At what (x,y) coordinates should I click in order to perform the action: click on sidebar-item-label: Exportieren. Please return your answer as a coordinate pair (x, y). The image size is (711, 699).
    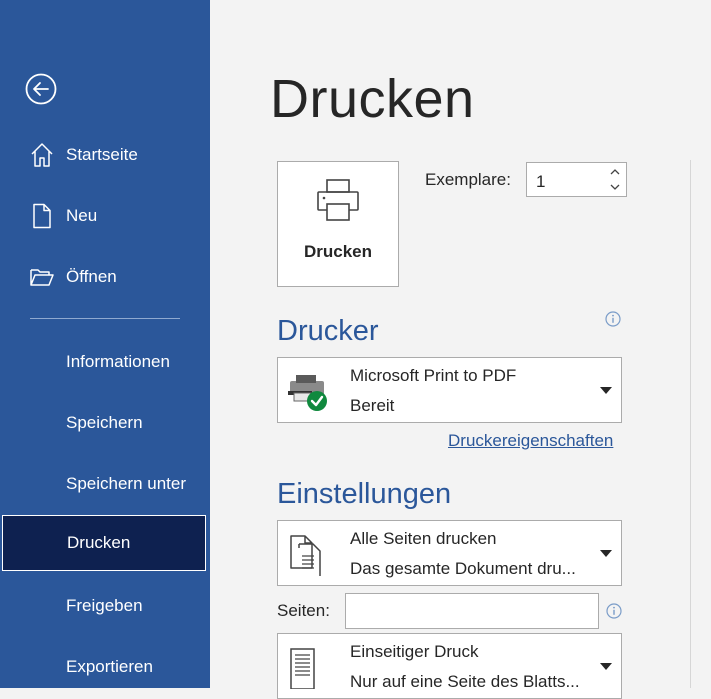
    Looking at the image, I should click on (109, 666).